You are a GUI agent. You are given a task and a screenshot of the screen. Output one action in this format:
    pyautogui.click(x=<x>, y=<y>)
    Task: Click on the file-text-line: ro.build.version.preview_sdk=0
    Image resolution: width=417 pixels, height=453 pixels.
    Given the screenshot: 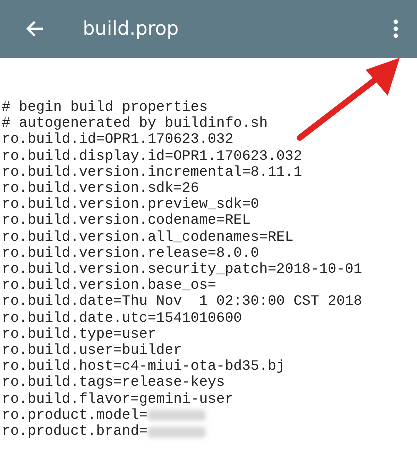 What is the action you would take?
    pyautogui.click(x=131, y=205)
    